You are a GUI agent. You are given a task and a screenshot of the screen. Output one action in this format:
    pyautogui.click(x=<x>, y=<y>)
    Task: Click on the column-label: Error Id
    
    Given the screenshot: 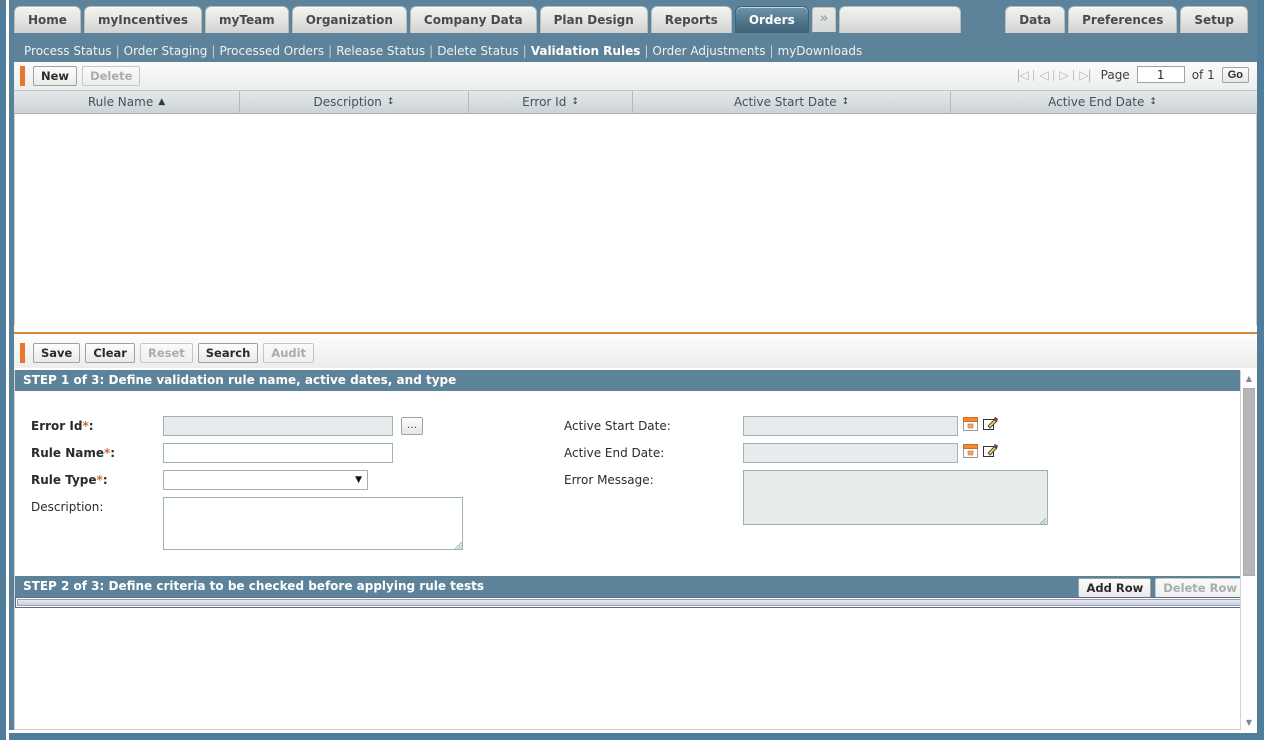 What is the action you would take?
    pyautogui.click(x=544, y=102)
    